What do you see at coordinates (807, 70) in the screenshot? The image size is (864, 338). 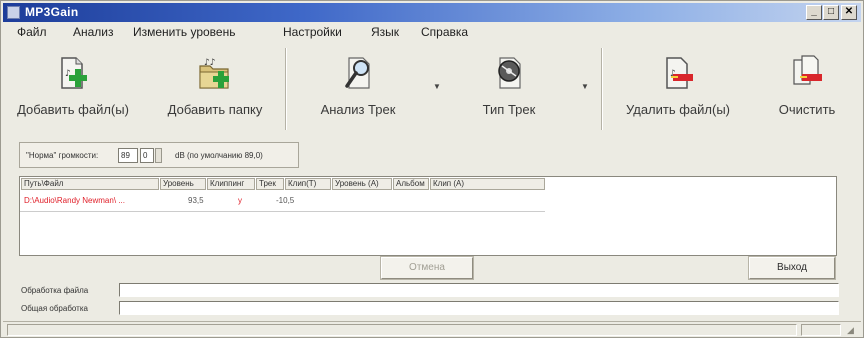 I see `clear-icon` at bounding box center [807, 70].